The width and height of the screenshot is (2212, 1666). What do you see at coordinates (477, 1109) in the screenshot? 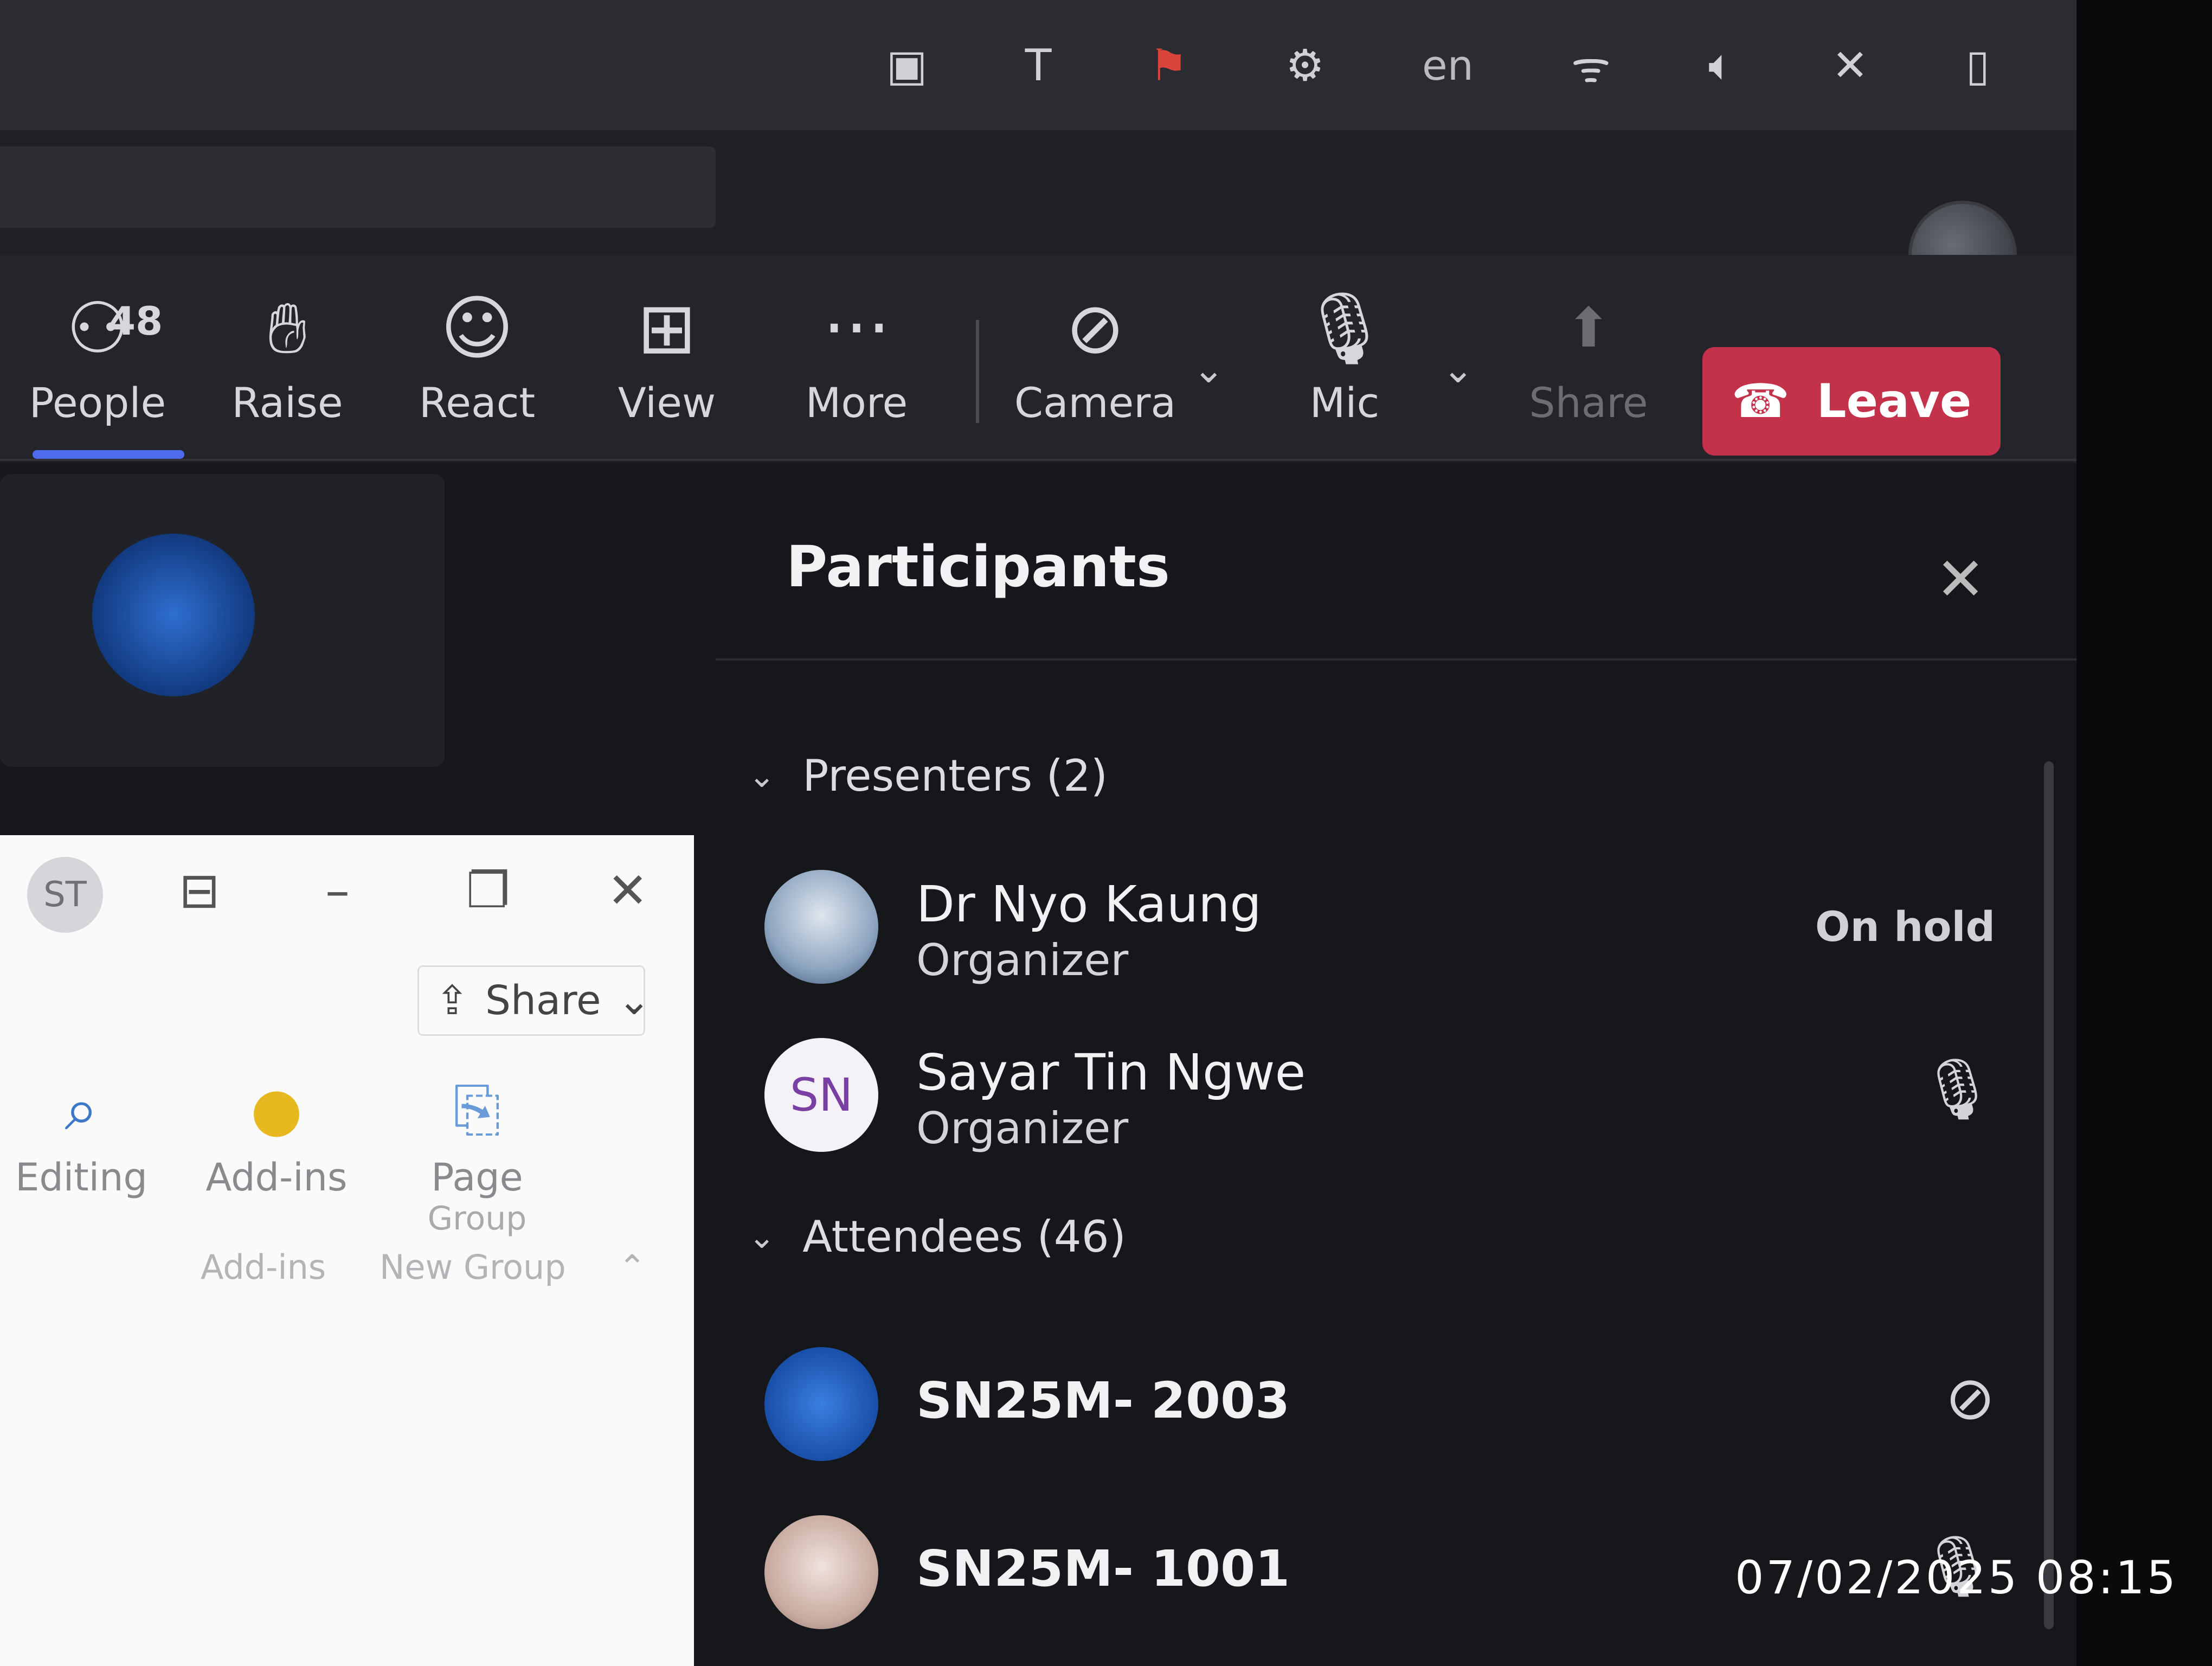
I see `page-group-icon: ⎘` at bounding box center [477, 1109].